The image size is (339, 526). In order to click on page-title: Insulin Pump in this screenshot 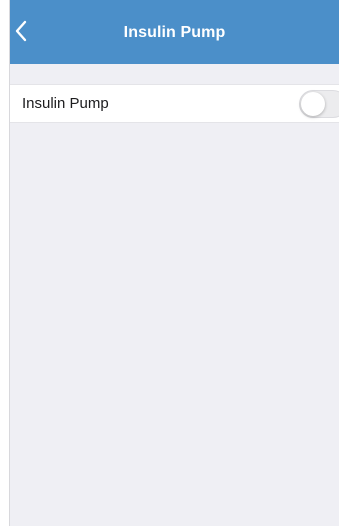, I will do `click(174, 32)`.